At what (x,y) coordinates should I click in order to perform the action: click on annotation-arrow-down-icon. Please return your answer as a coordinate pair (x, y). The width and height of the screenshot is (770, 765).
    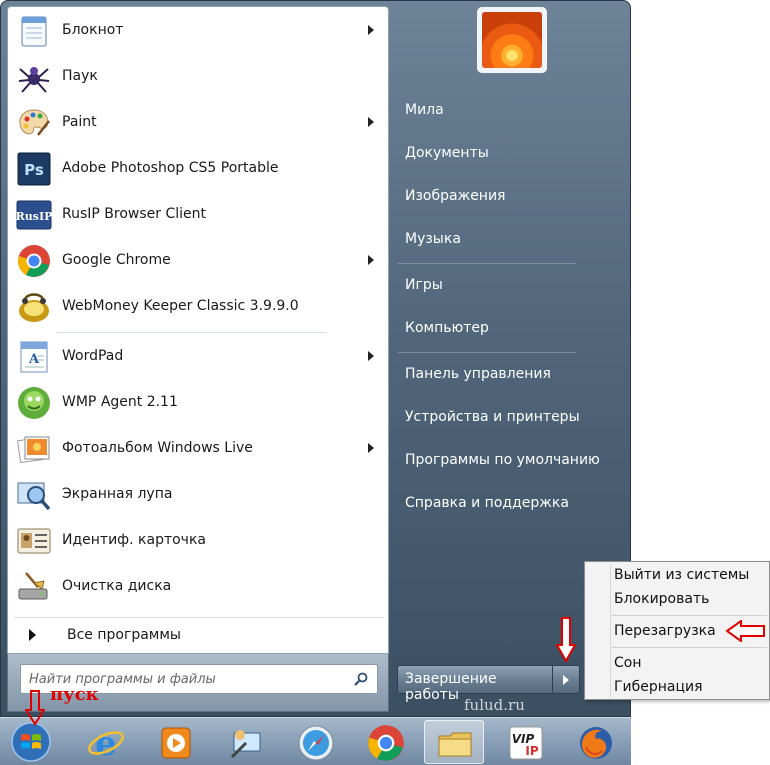
    Looking at the image, I should click on (566, 640).